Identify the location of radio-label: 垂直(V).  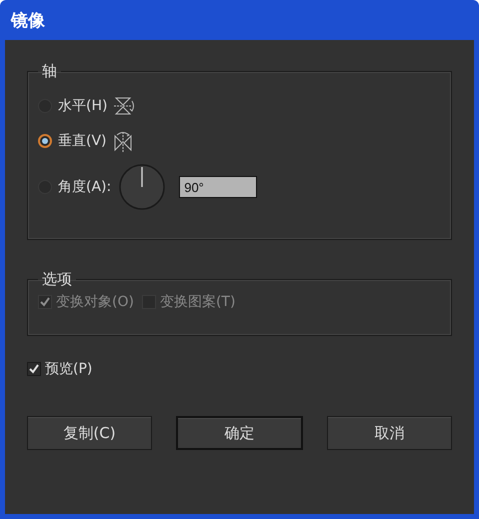
(82, 141).